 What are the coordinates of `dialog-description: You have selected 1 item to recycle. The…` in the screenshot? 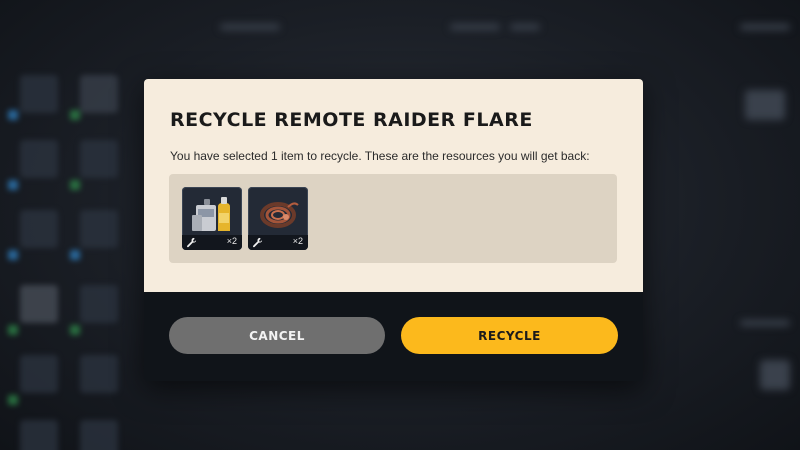 It's located at (380, 156).